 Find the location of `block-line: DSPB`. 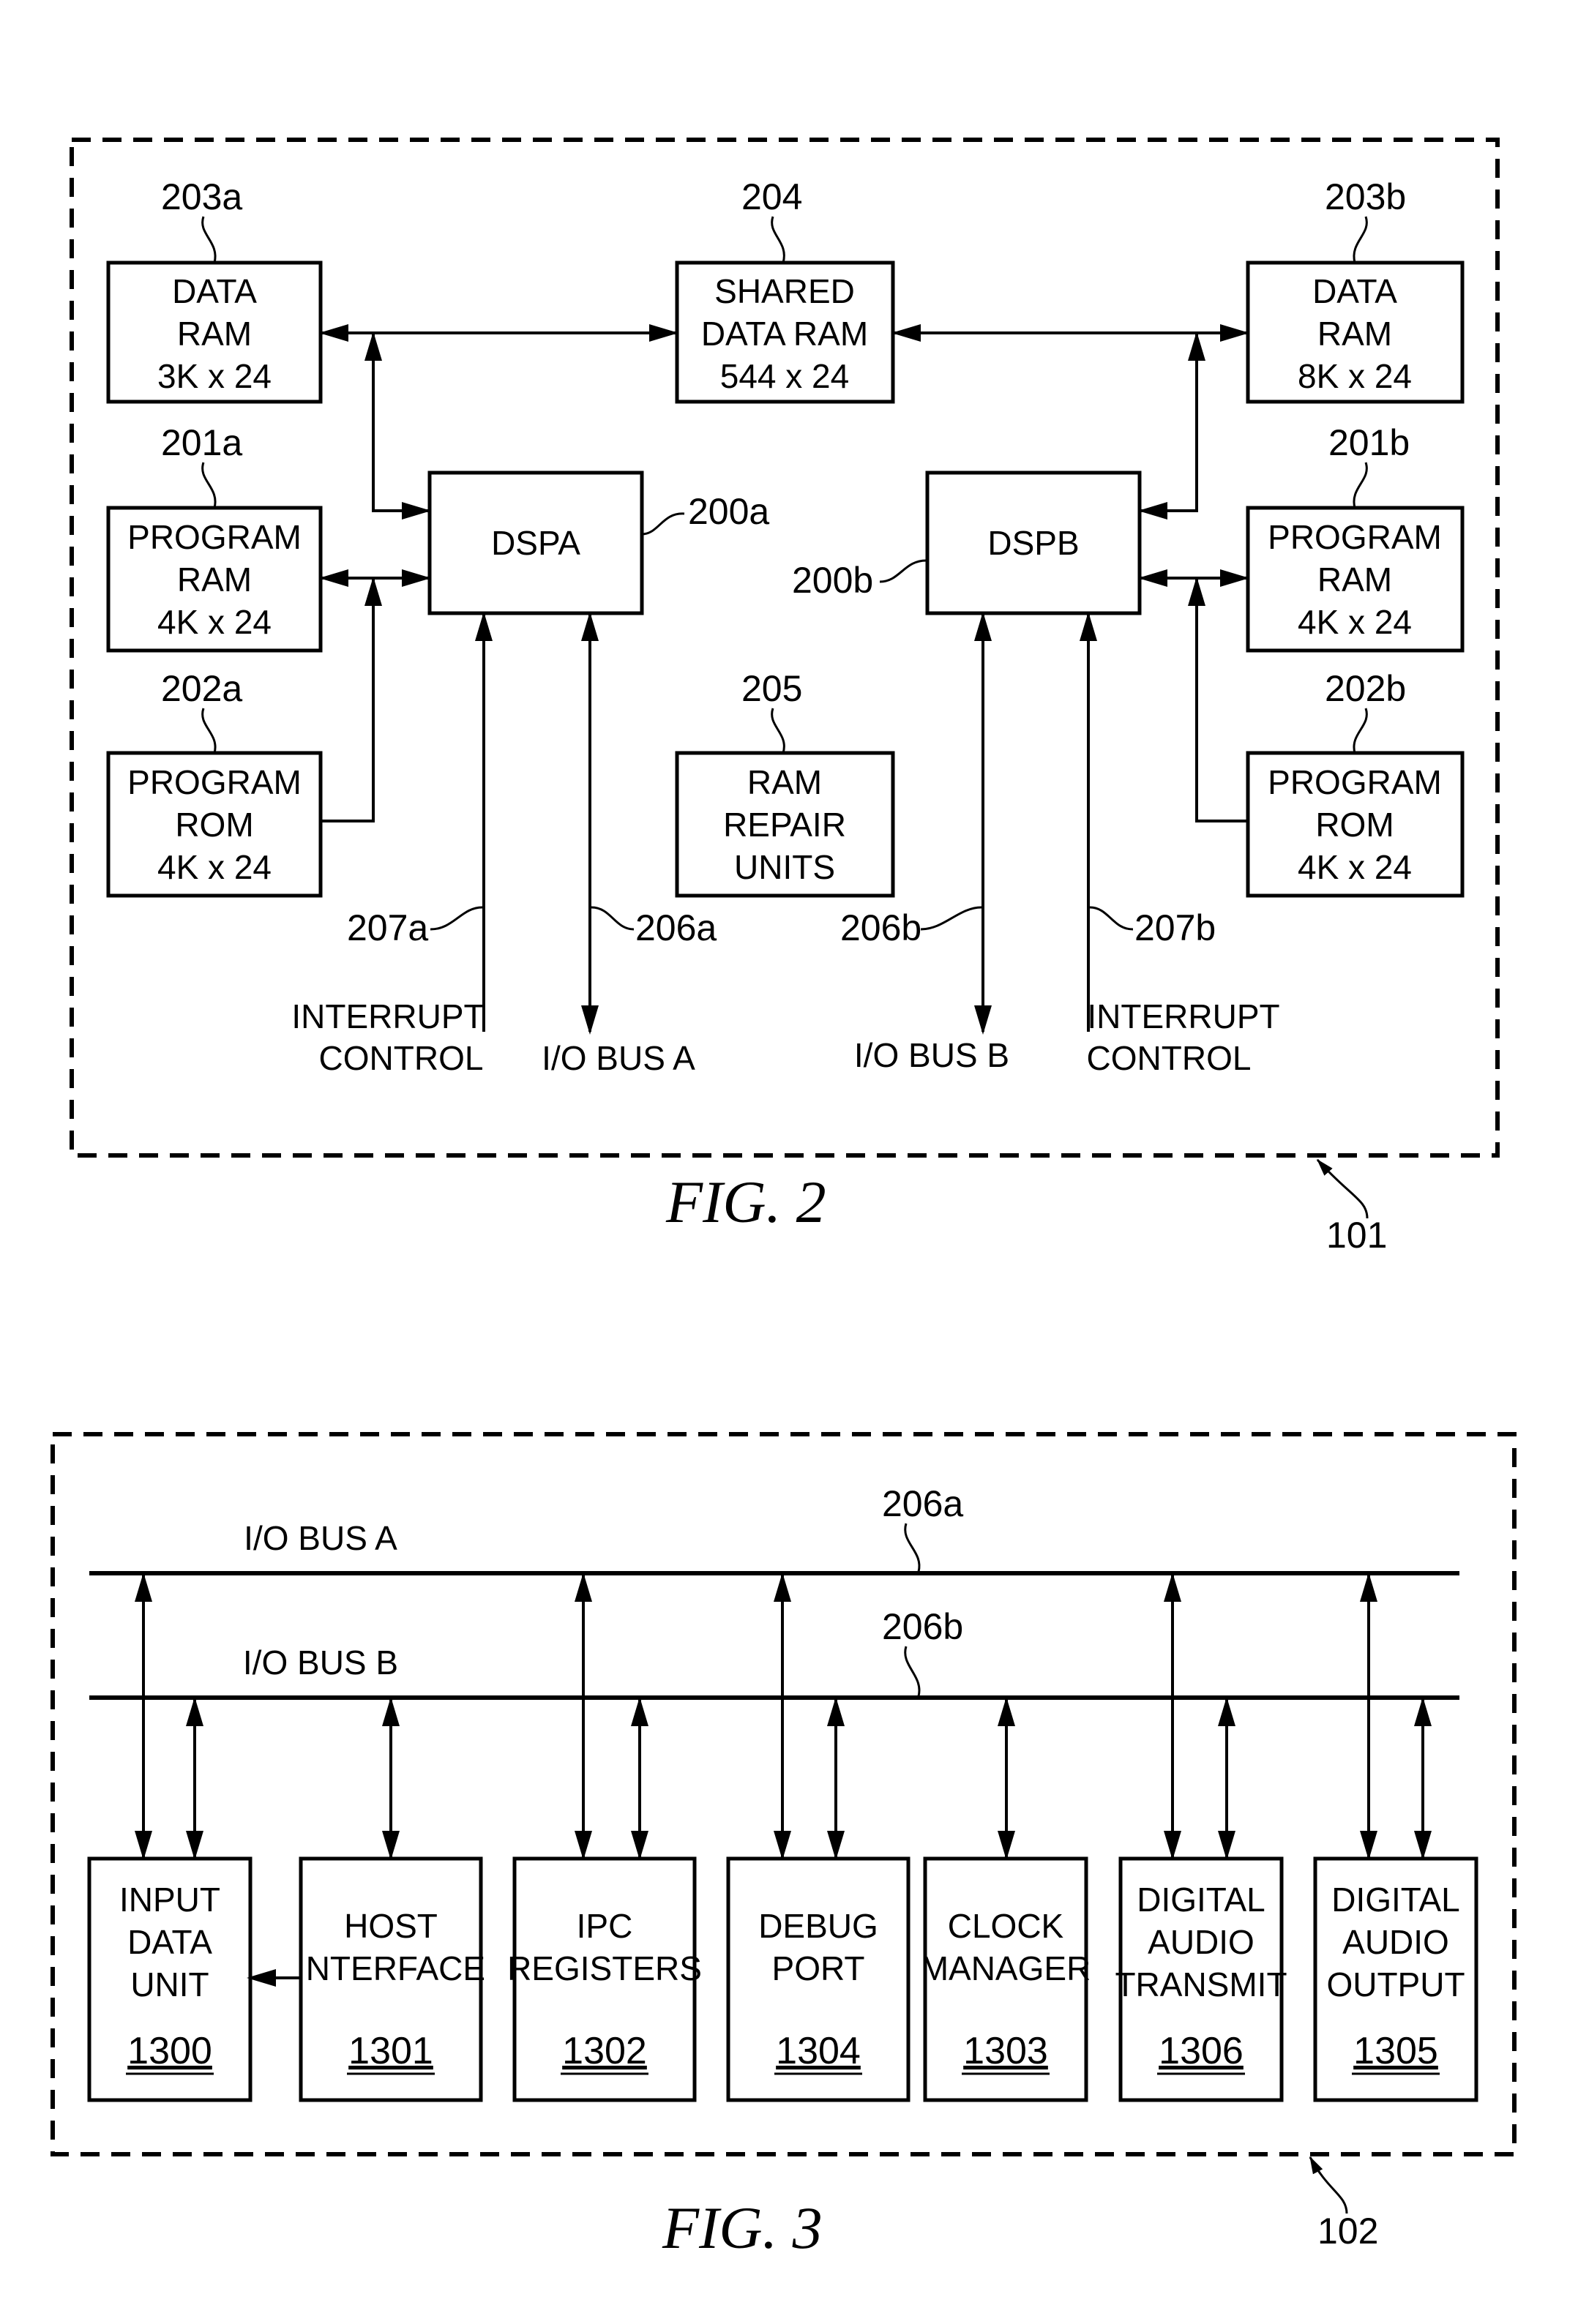

block-line: DSPB is located at coordinates (1033, 543).